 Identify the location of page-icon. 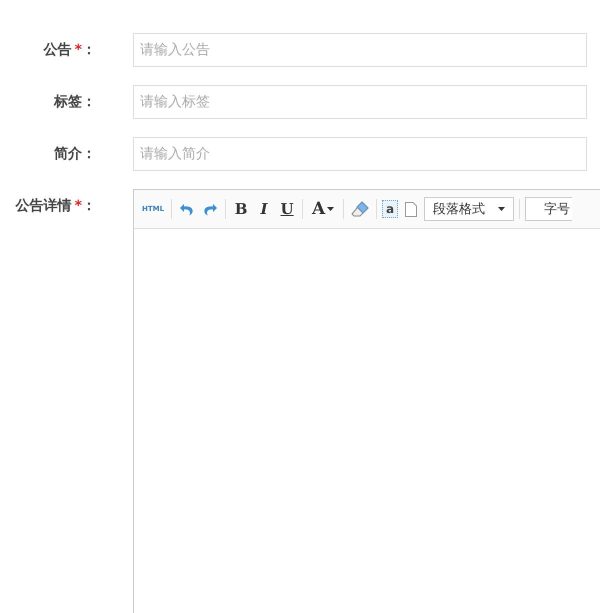
(411, 209).